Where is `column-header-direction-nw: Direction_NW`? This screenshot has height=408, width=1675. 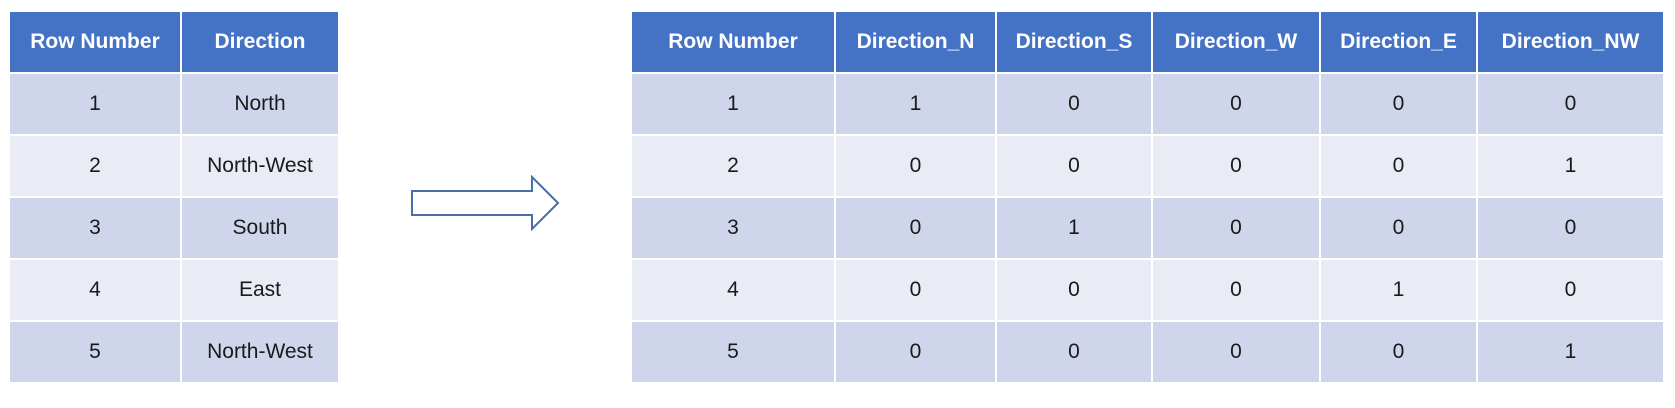 column-header-direction-nw: Direction_NW is located at coordinates (1570, 42).